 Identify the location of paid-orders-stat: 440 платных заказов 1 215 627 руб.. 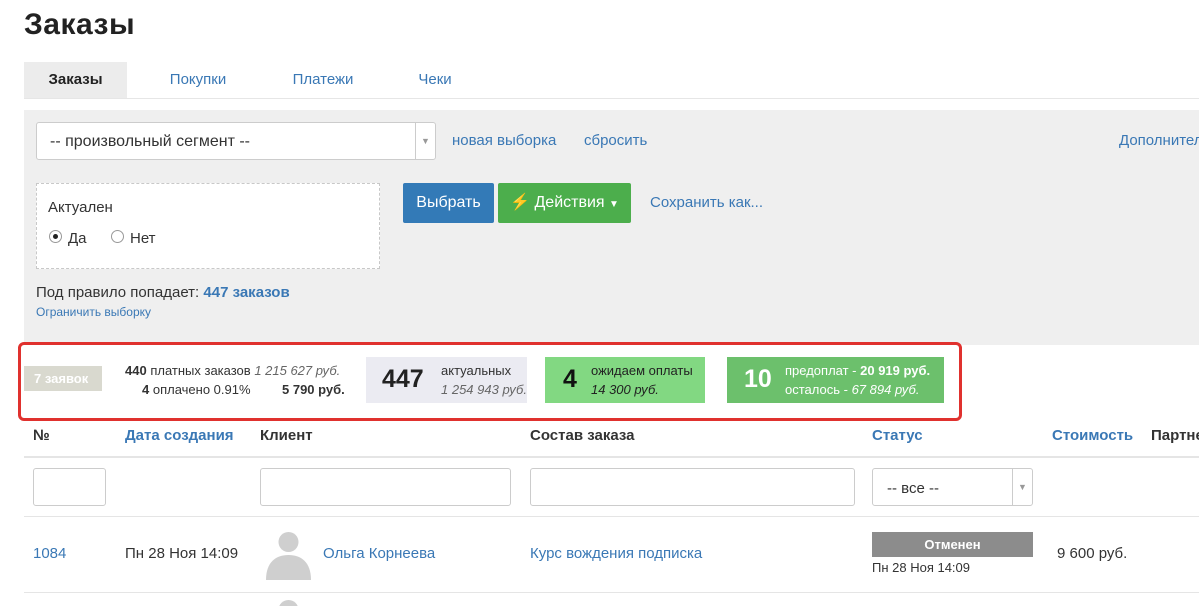
(232, 370).